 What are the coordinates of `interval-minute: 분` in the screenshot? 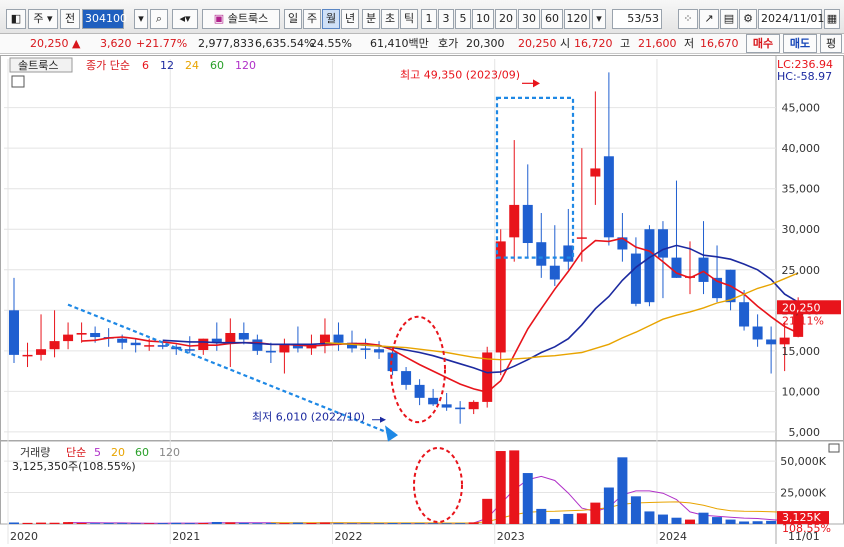 It's located at (371, 19).